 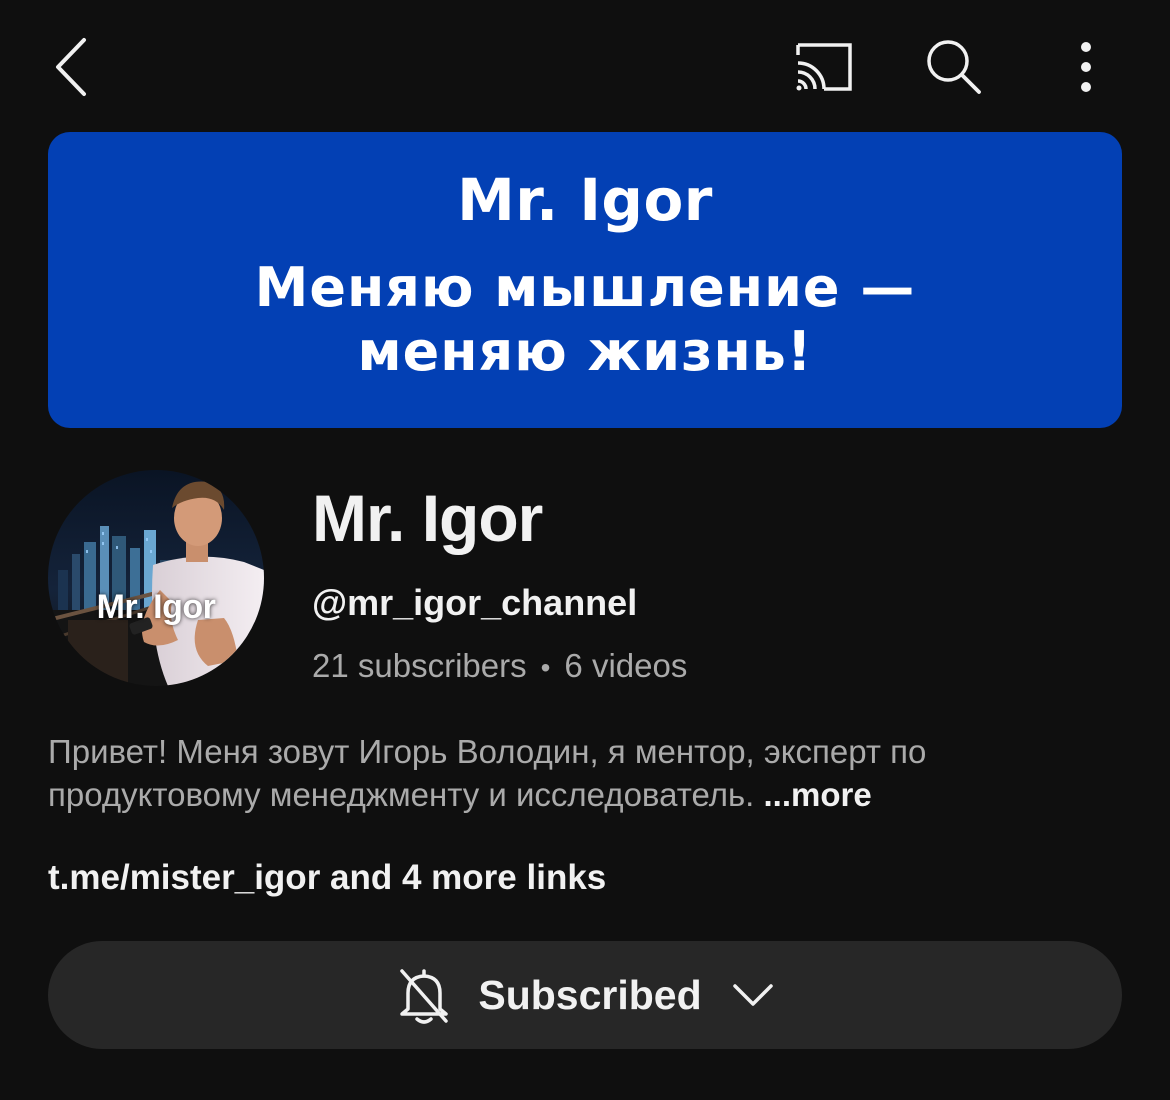 What do you see at coordinates (475, 602) in the screenshot?
I see `channel-handle: @mr_igor_channel` at bounding box center [475, 602].